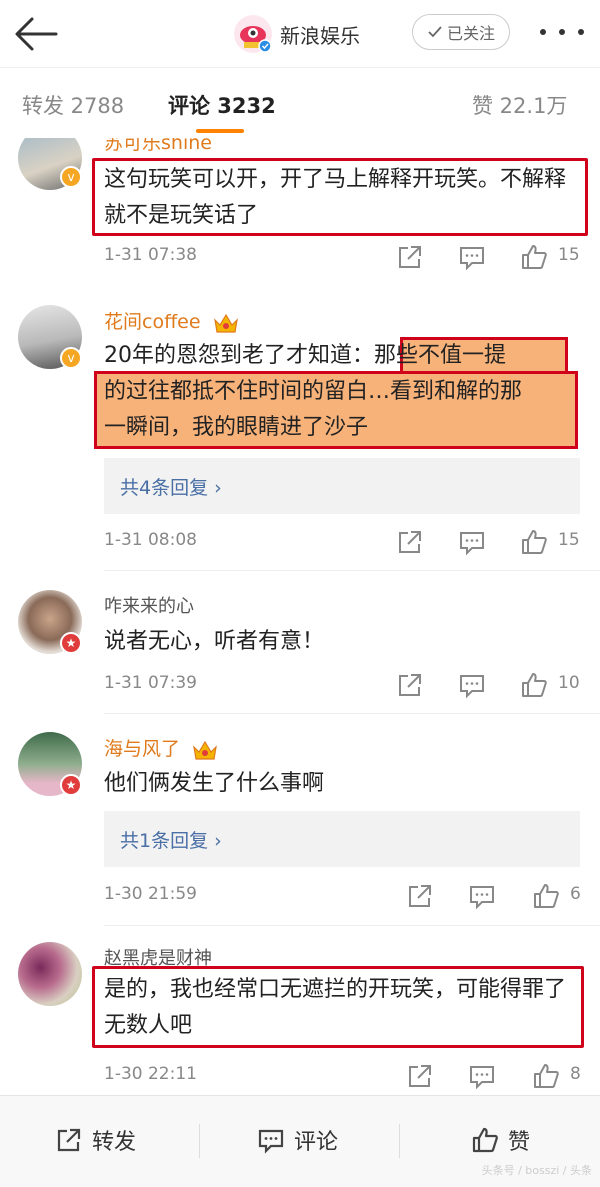  Describe the element at coordinates (519, 105) in the screenshot. I see `tab-like: 赞 22.1万` at that location.